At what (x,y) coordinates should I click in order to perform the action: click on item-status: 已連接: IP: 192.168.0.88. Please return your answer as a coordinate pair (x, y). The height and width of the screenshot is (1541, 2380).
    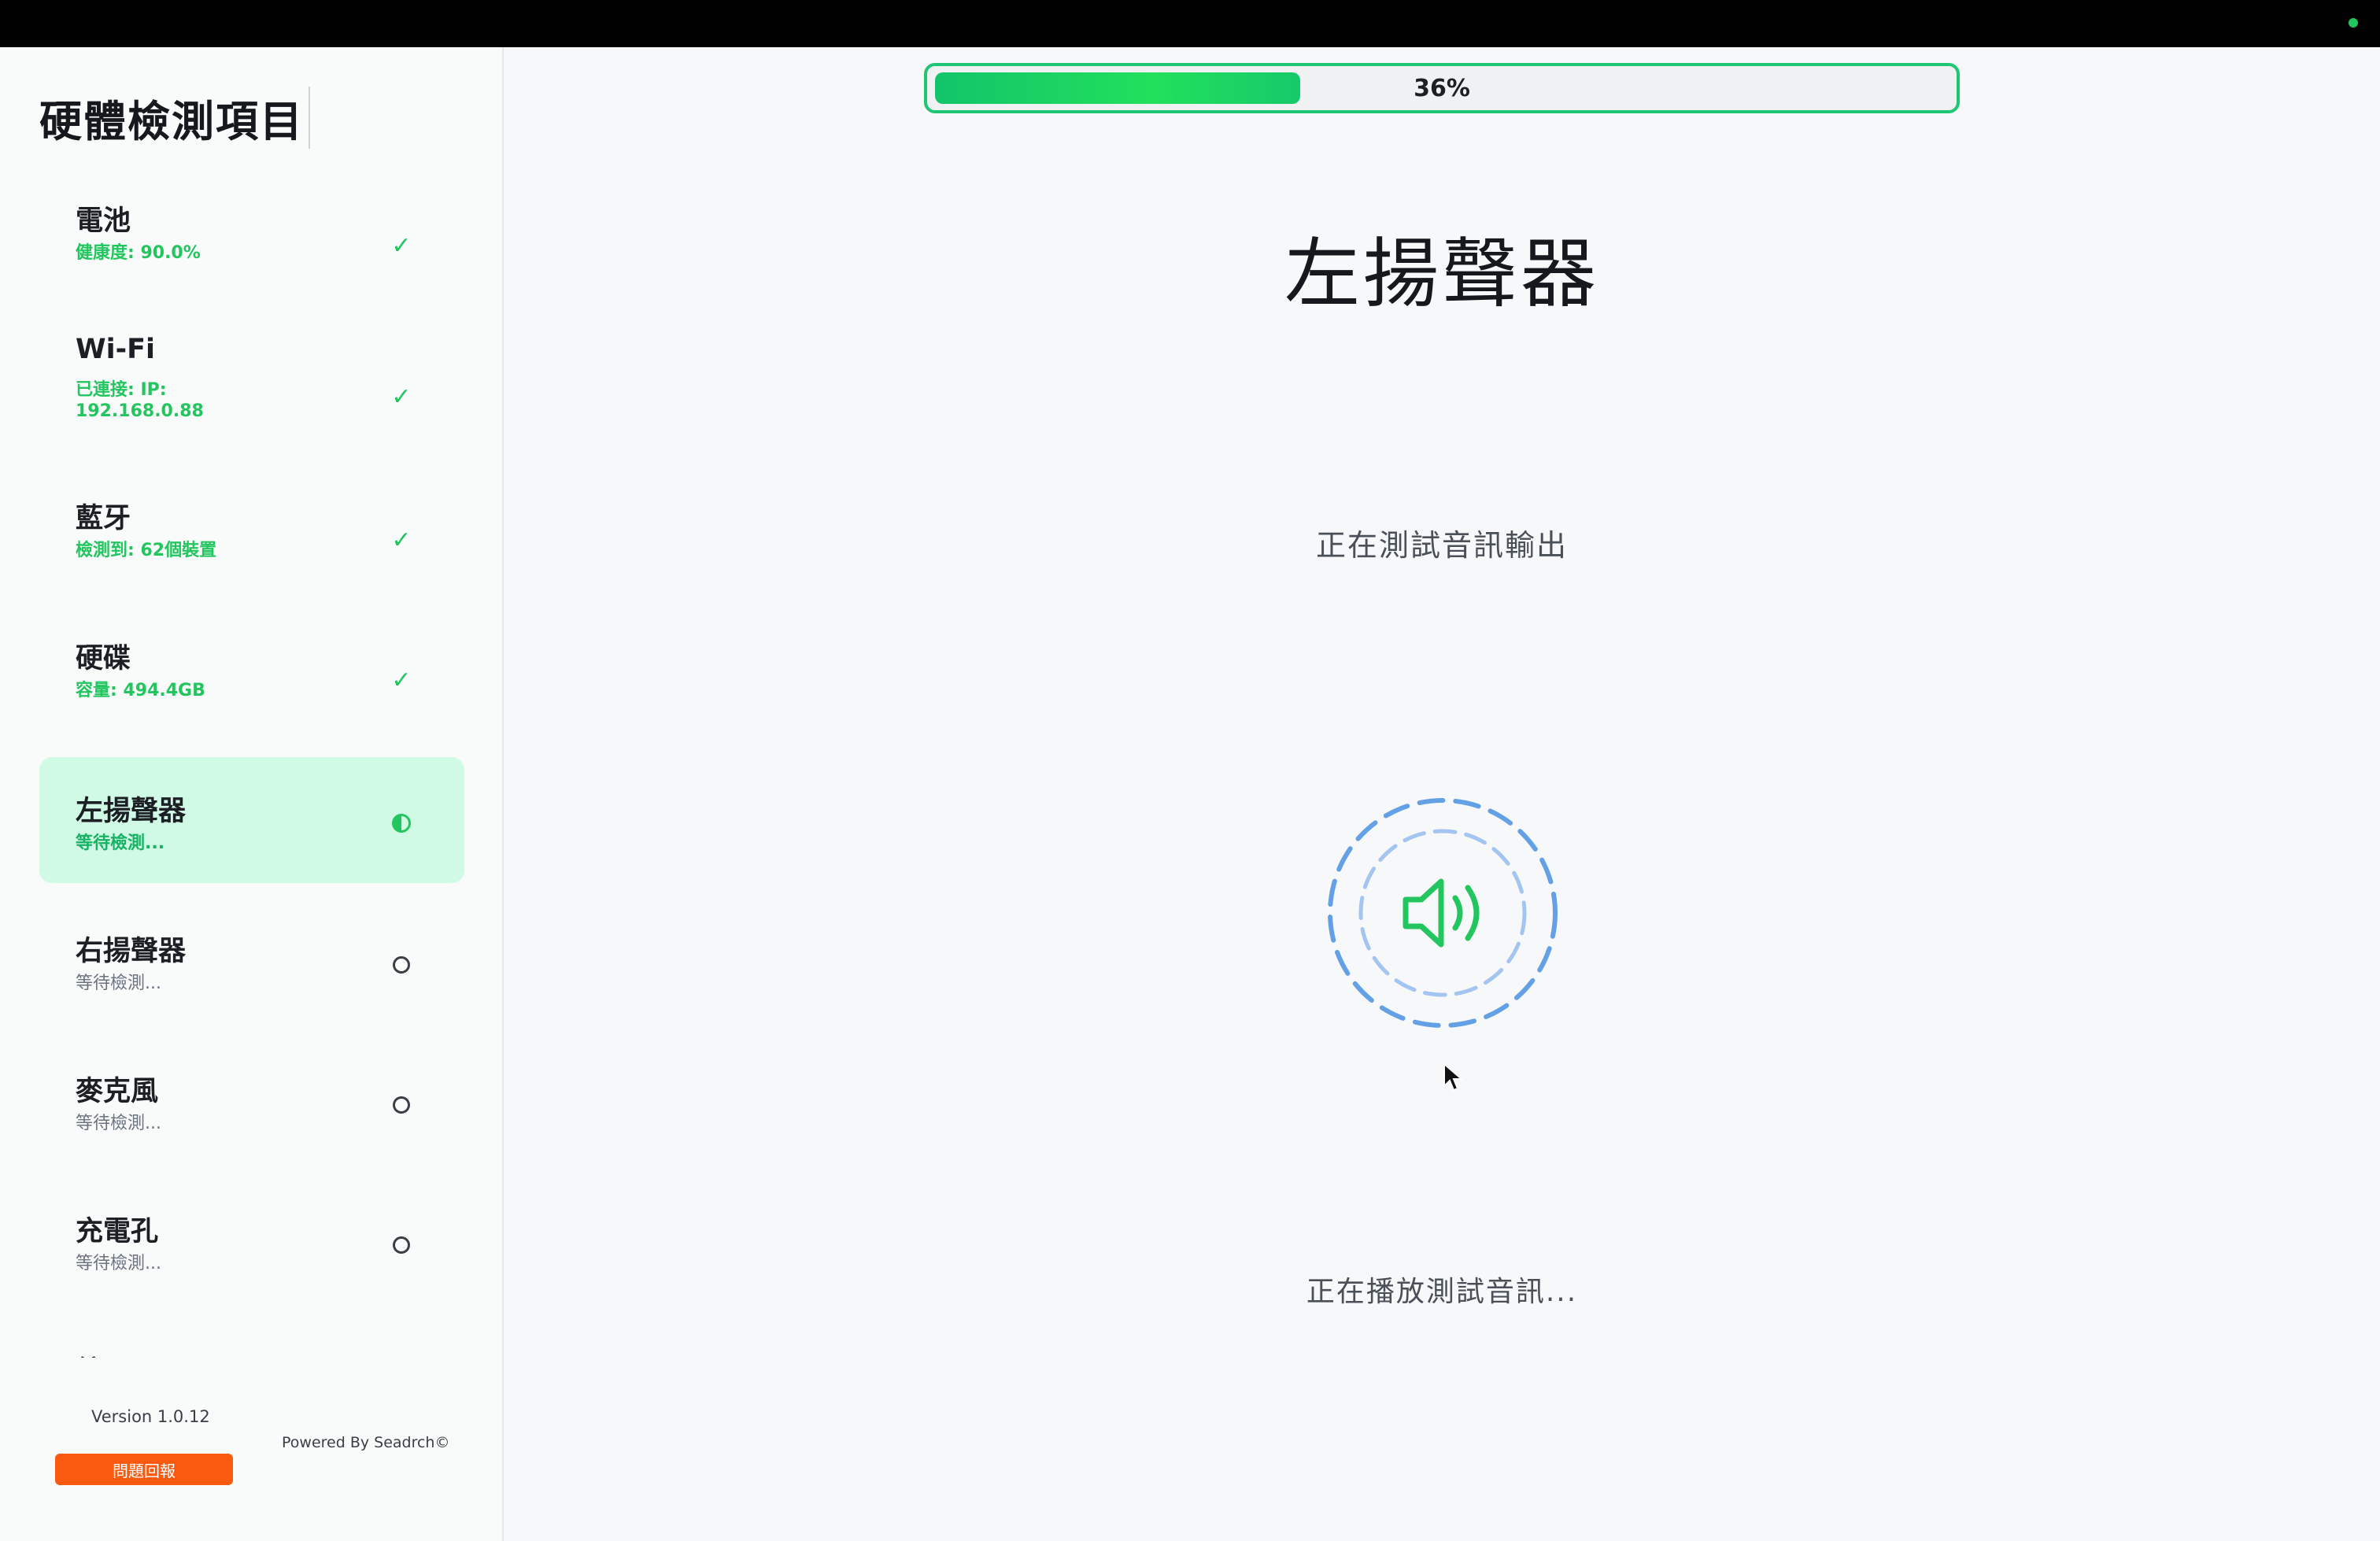
    Looking at the image, I should click on (140, 400).